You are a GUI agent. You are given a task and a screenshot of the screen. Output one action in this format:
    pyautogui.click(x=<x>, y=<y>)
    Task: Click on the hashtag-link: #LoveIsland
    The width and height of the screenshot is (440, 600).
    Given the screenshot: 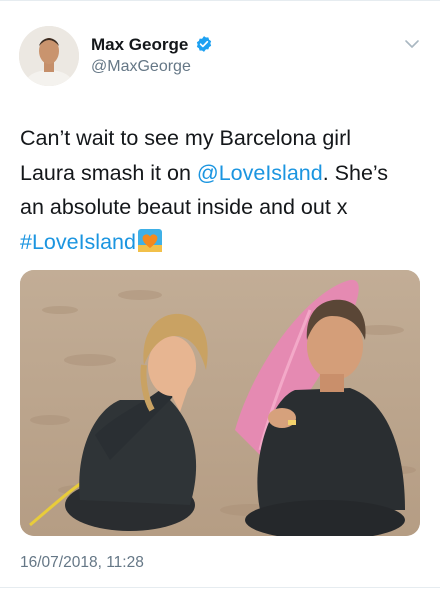 What is the action you would take?
    pyautogui.click(x=78, y=242)
    